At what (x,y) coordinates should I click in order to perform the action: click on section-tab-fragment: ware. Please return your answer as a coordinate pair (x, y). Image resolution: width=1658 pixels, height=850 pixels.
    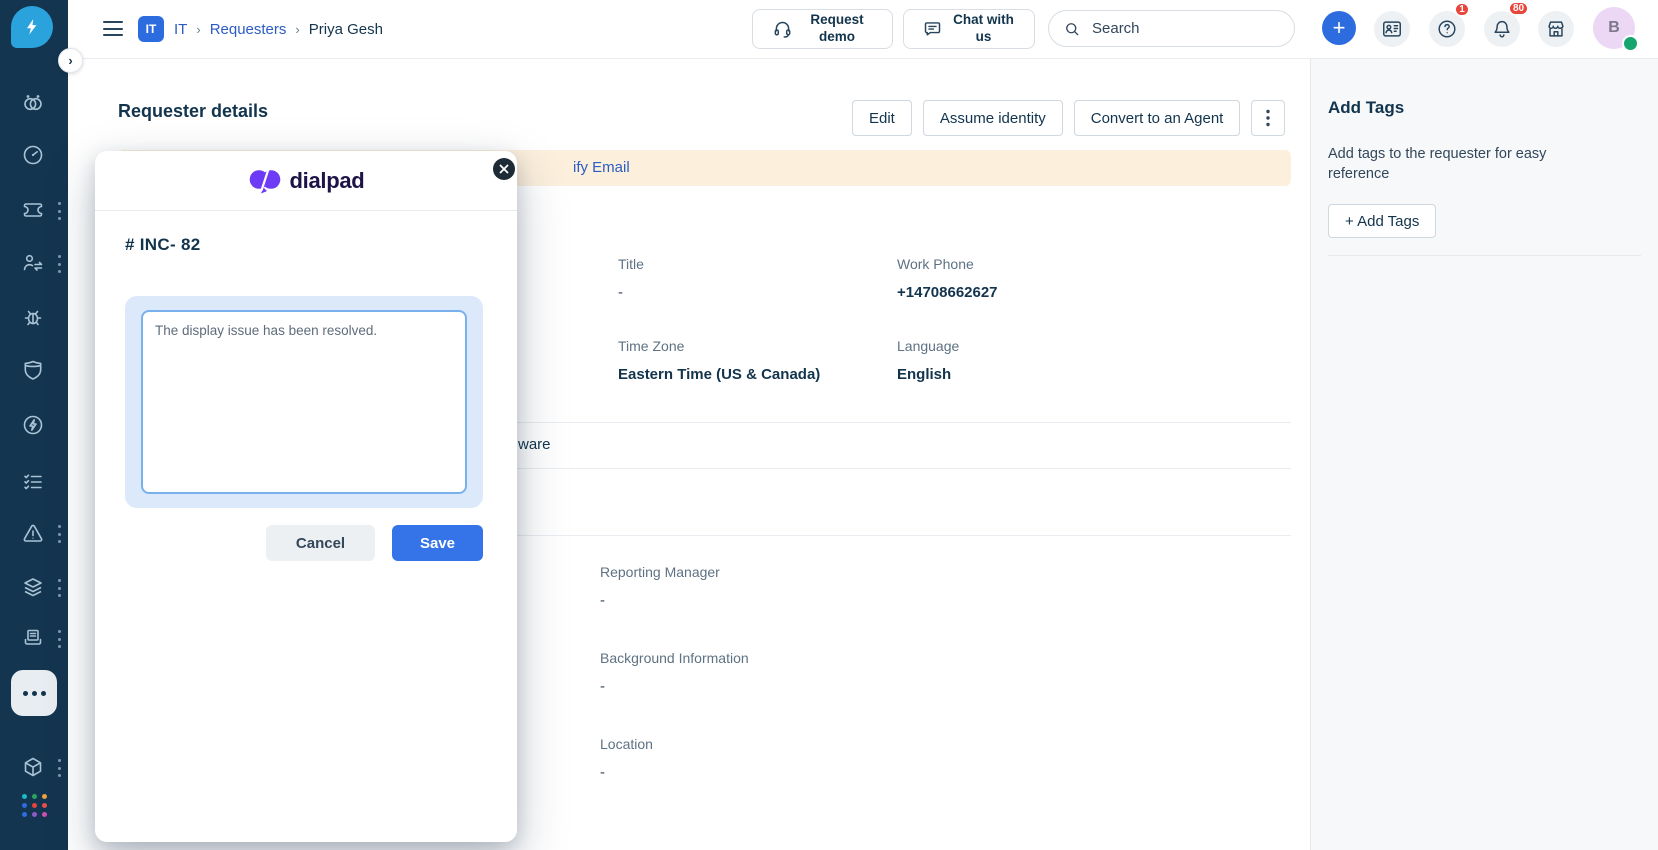
    Looking at the image, I should click on (534, 444).